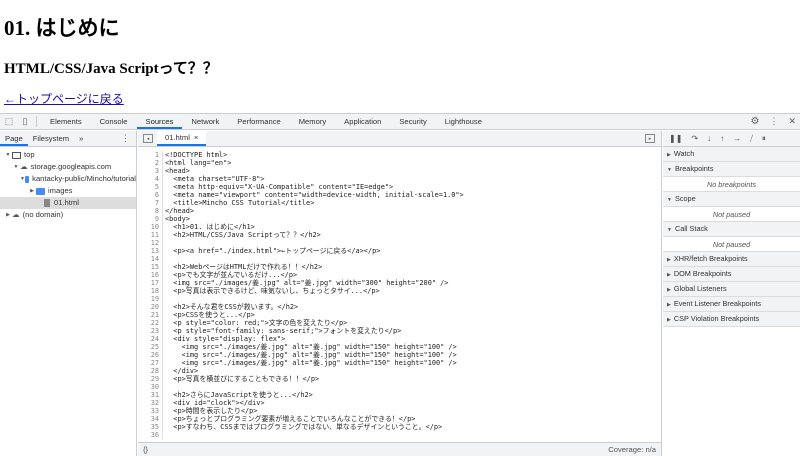  What do you see at coordinates (150, 251) in the screenshot?
I see `line-number: 13` at bounding box center [150, 251].